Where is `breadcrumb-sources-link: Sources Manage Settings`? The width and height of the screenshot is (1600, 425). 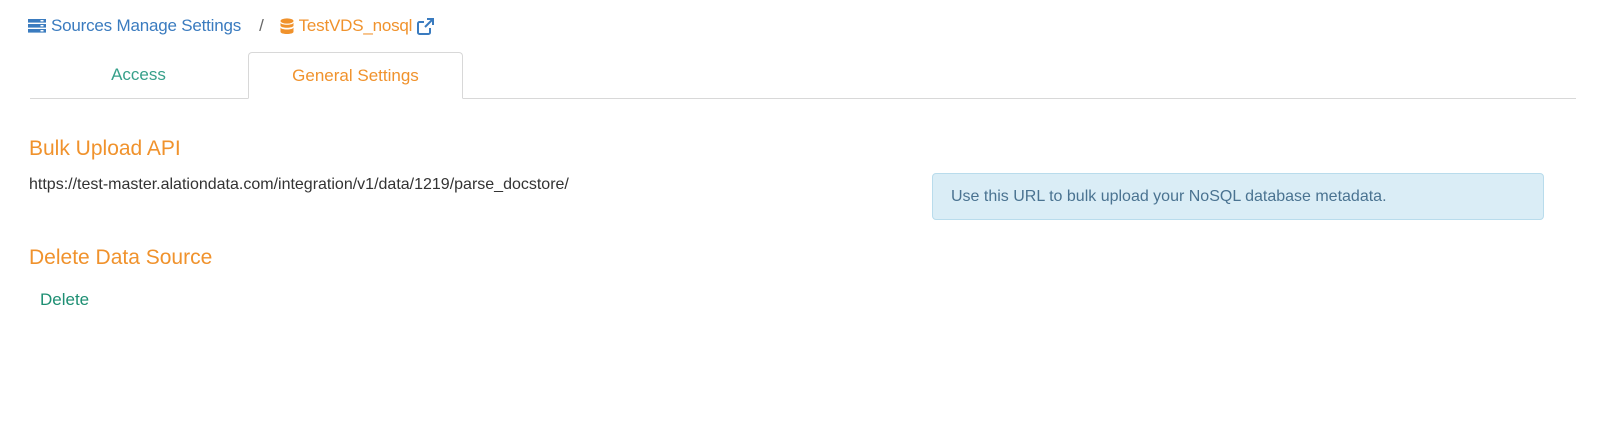 breadcrumb-sources-link: Sources Manage Settings is located at coordinates (134, 26).